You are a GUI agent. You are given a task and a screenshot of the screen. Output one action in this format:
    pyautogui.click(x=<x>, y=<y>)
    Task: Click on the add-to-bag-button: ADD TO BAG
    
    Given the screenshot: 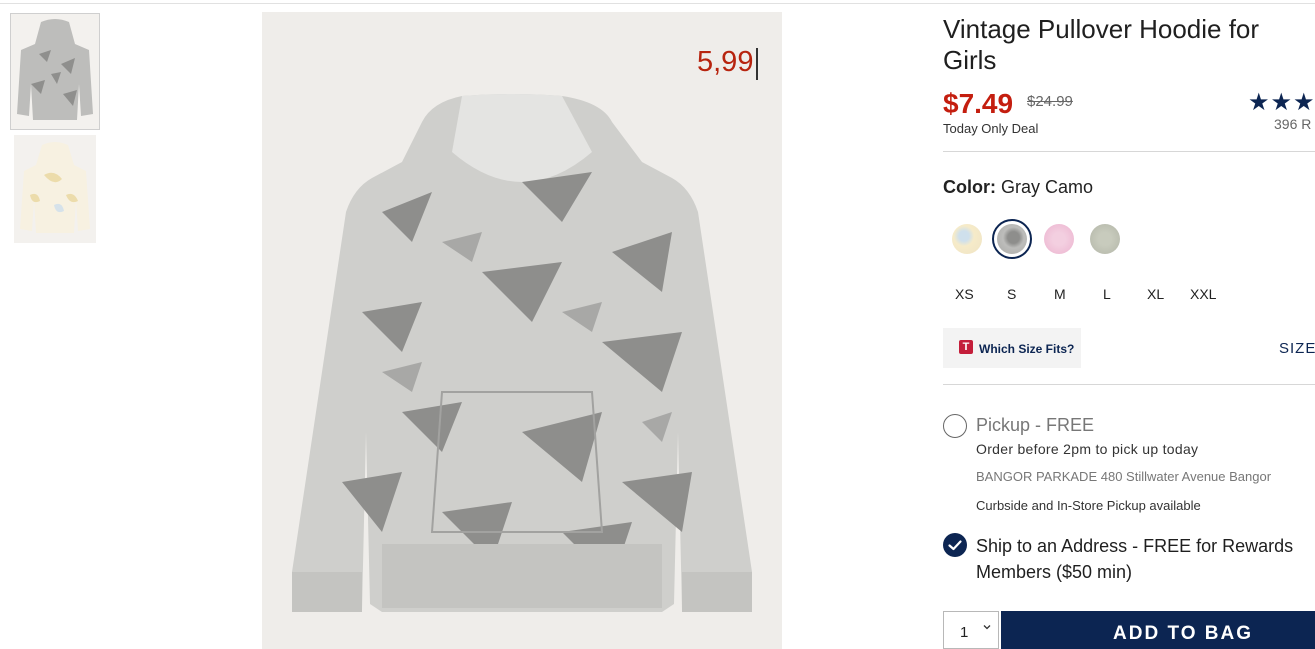 What is the action you would take?
    pyautogui.click(x=1158, y=630)
    